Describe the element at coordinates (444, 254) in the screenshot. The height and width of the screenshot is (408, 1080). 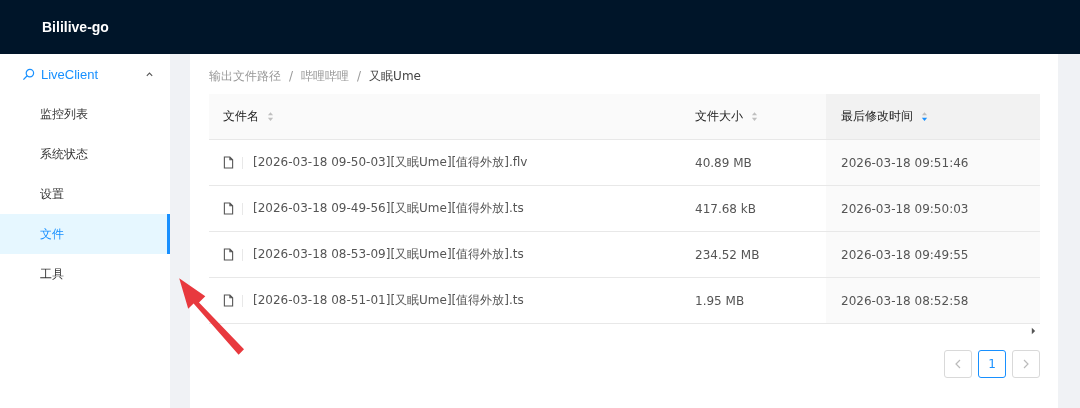
I see `table-cell: [2026-03-18 08-53-09][又眠Ume][值得外放].ts` at that location.